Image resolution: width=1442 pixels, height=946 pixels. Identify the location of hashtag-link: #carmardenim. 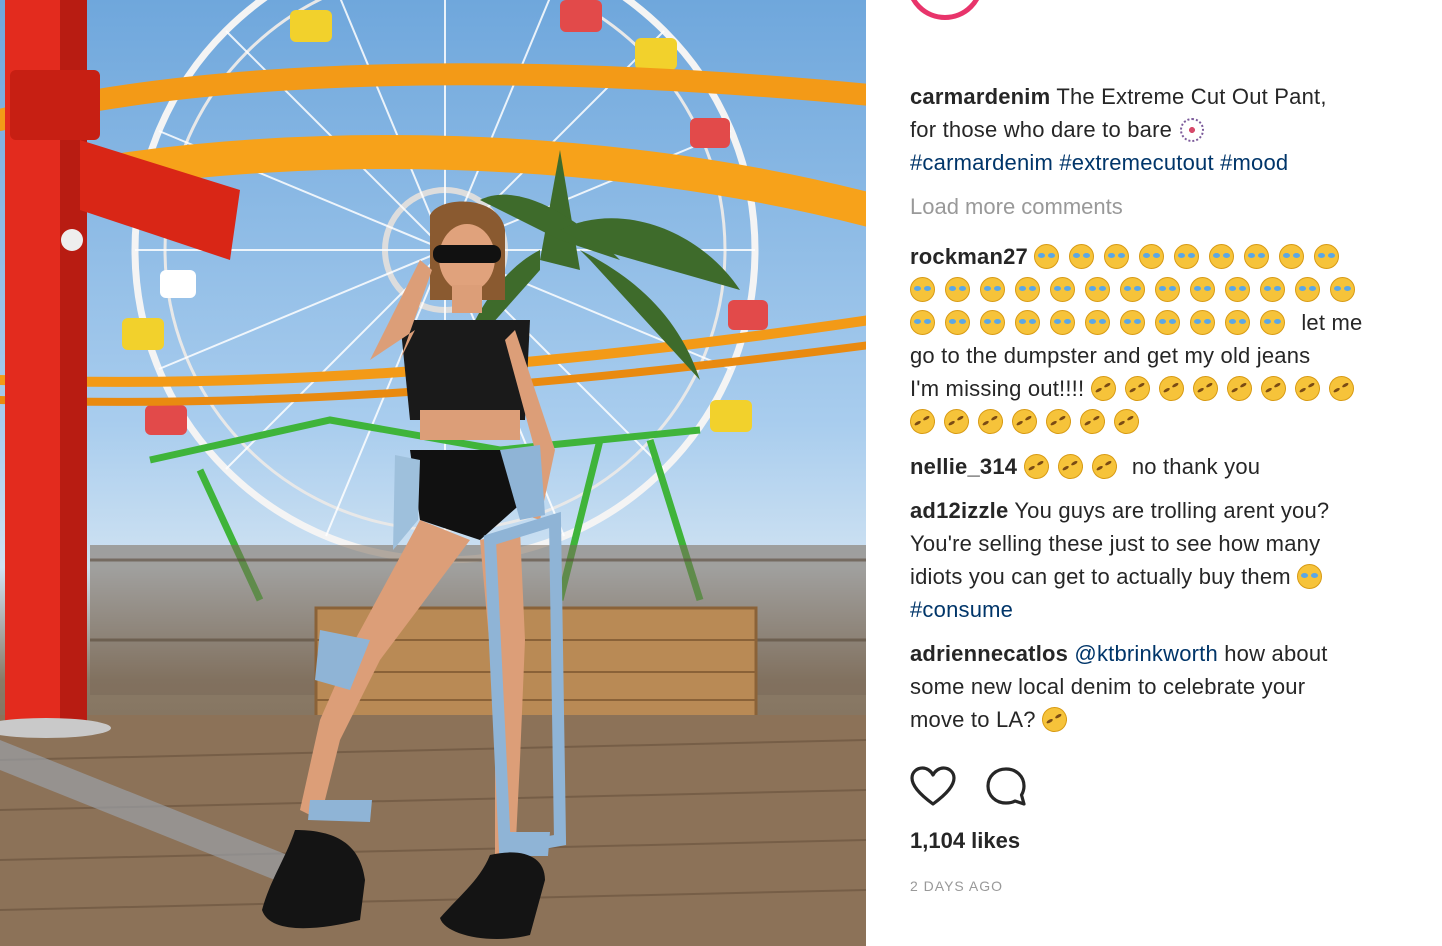
(981, 162).